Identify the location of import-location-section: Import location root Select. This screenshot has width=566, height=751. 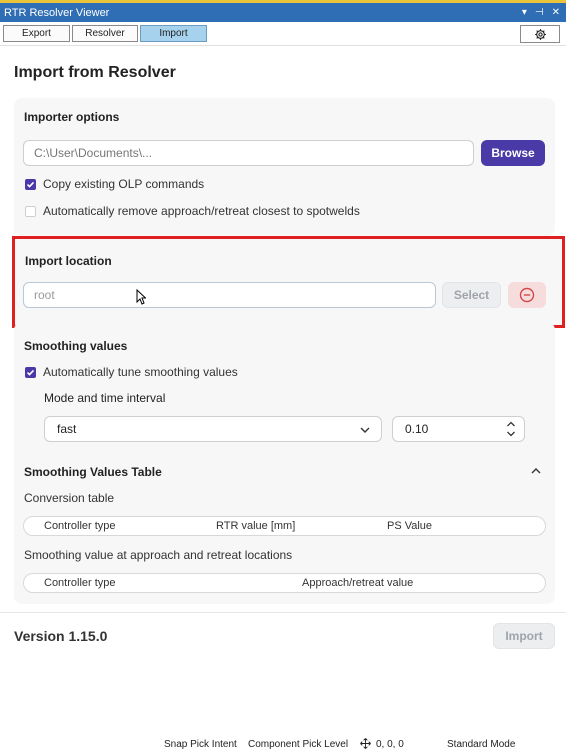
(288, 282).